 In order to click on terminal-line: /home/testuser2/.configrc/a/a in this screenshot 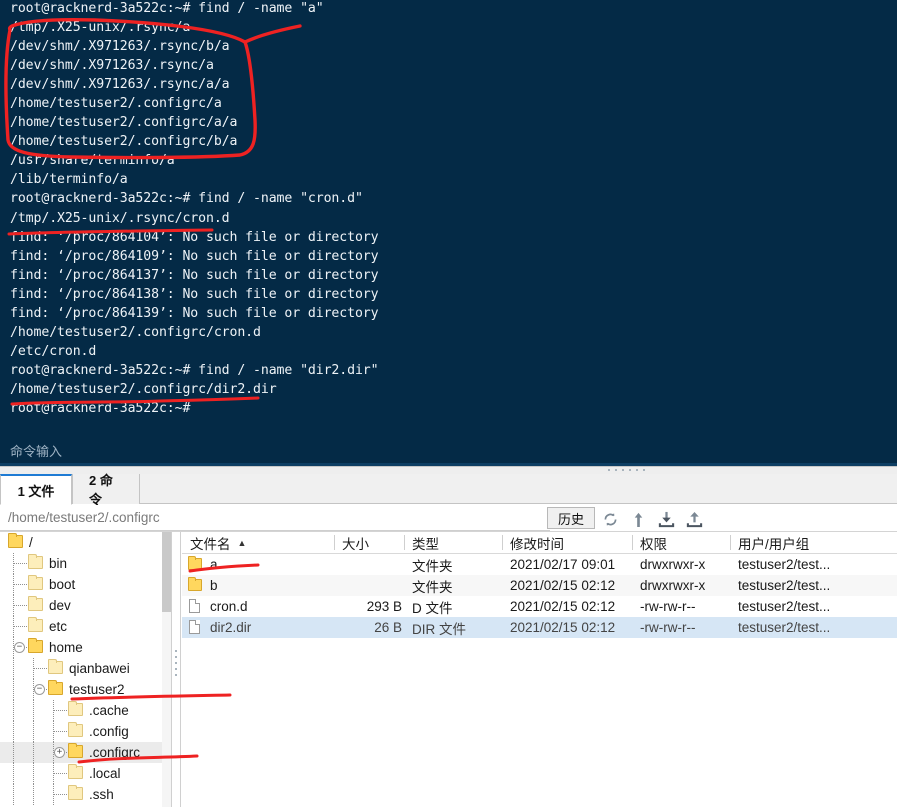, I will do `click(124, 123)`.